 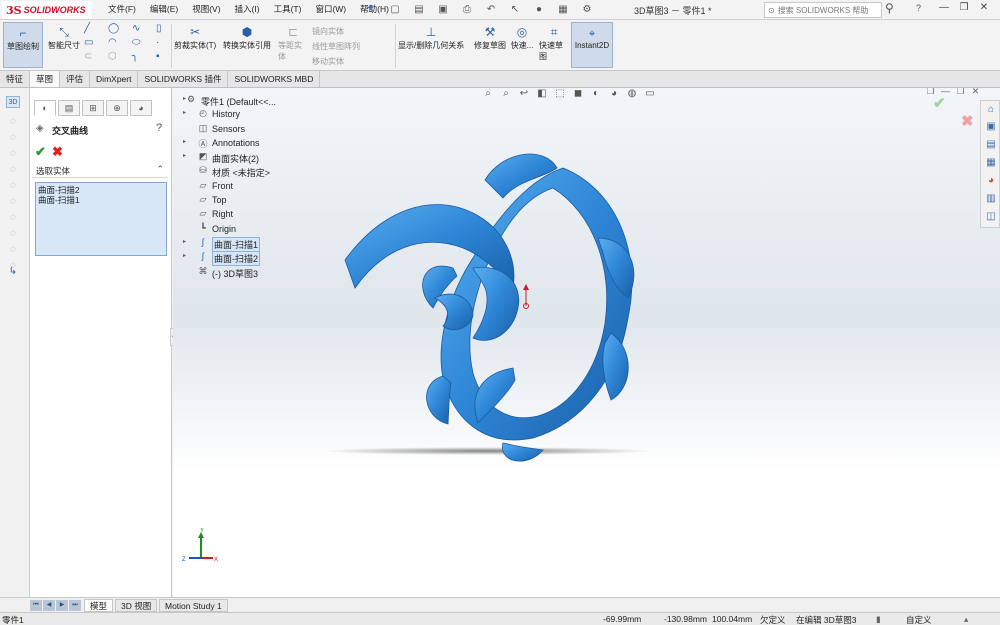 What do you see at coordinates (159, 28) in the screenshot?
I see `text-icon: ▯` at bounding box center [159, 28].